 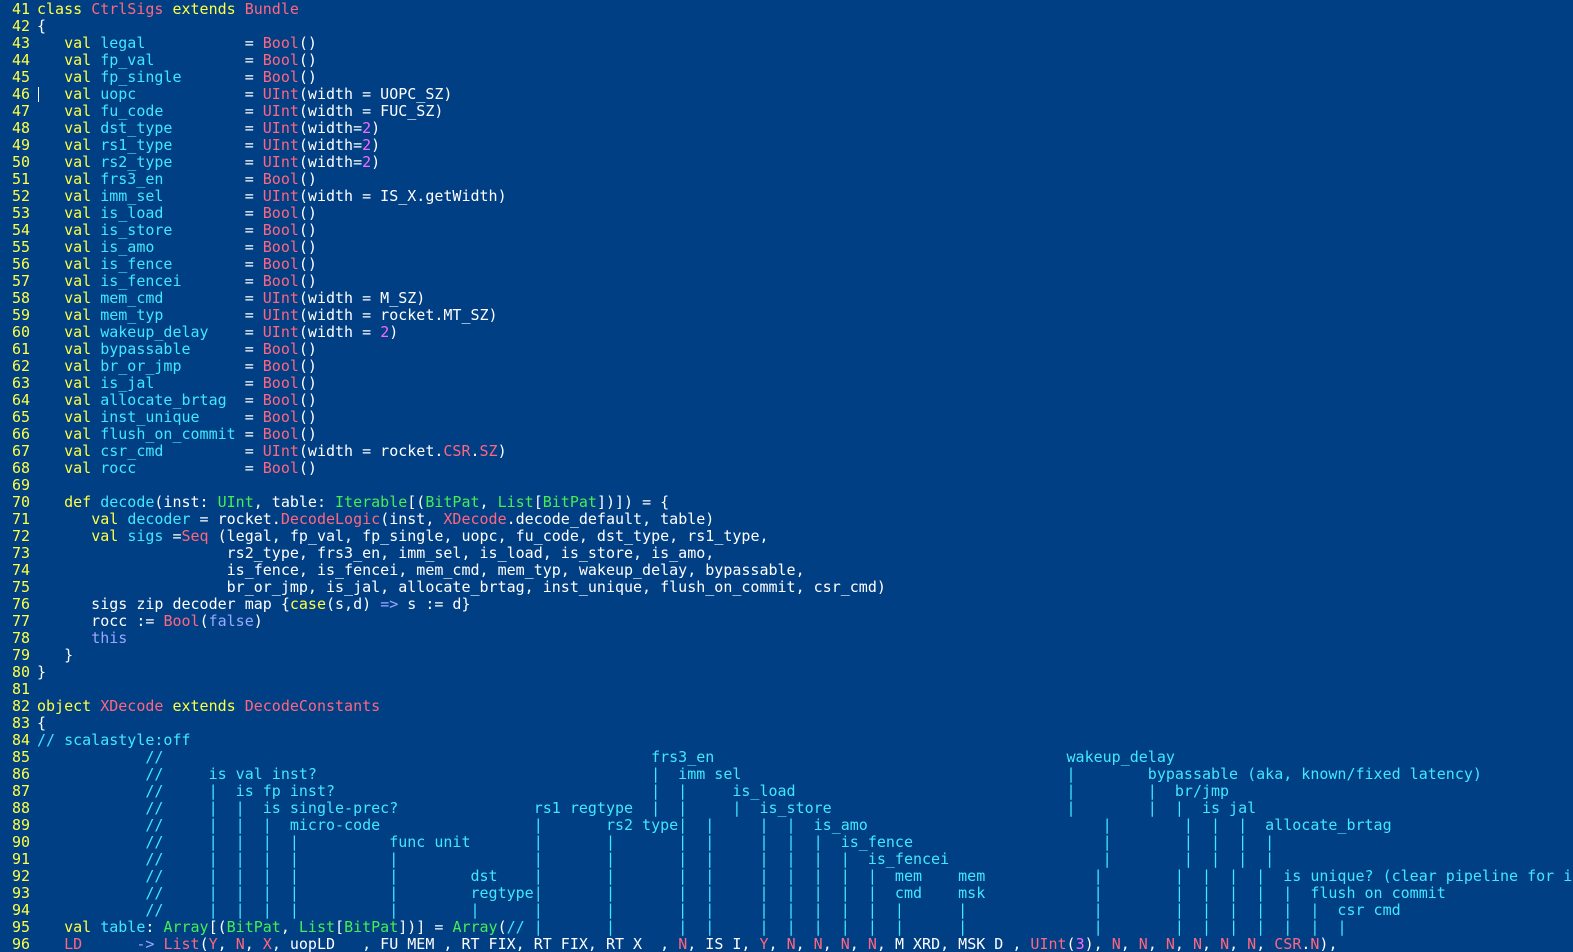 What do you see at coordinates (20, 128) in the screenshot?
I see `line-number: 48` at bounding box center [20, 128].